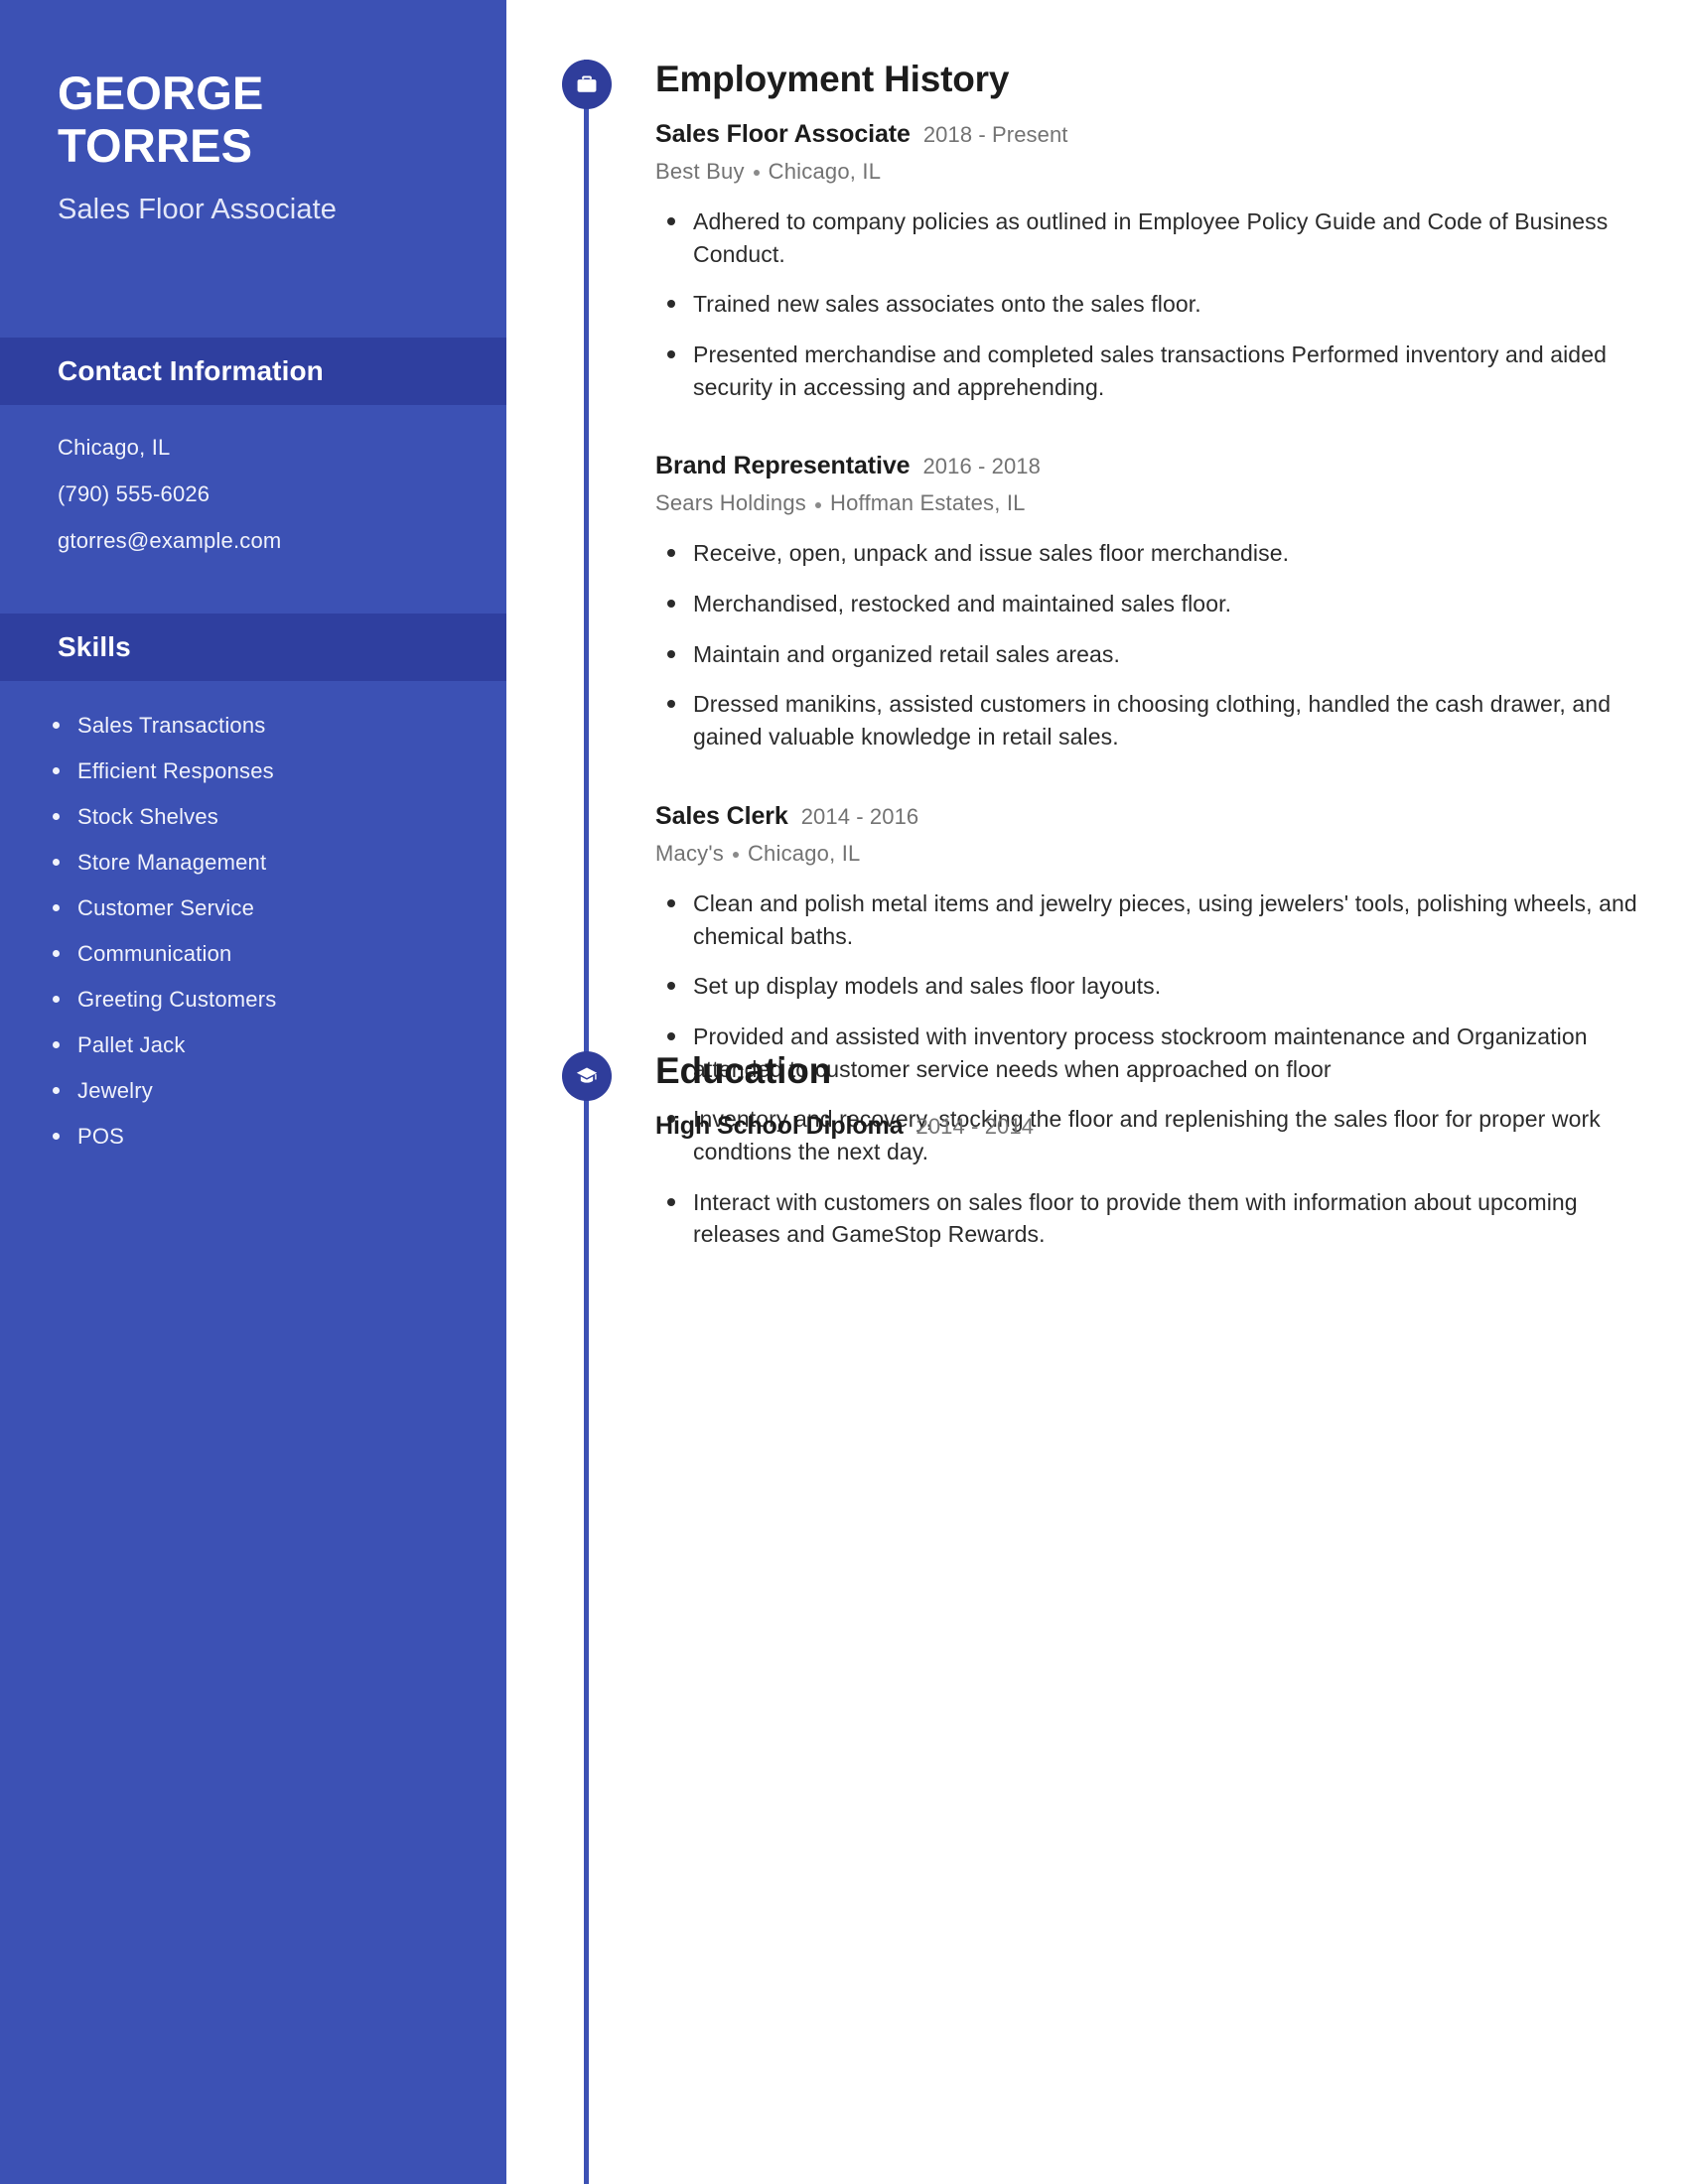 The image size is (1688, 2184). I want to click on education-entry: High School Diploma 2014 - 2014, so click(1147, 1126).